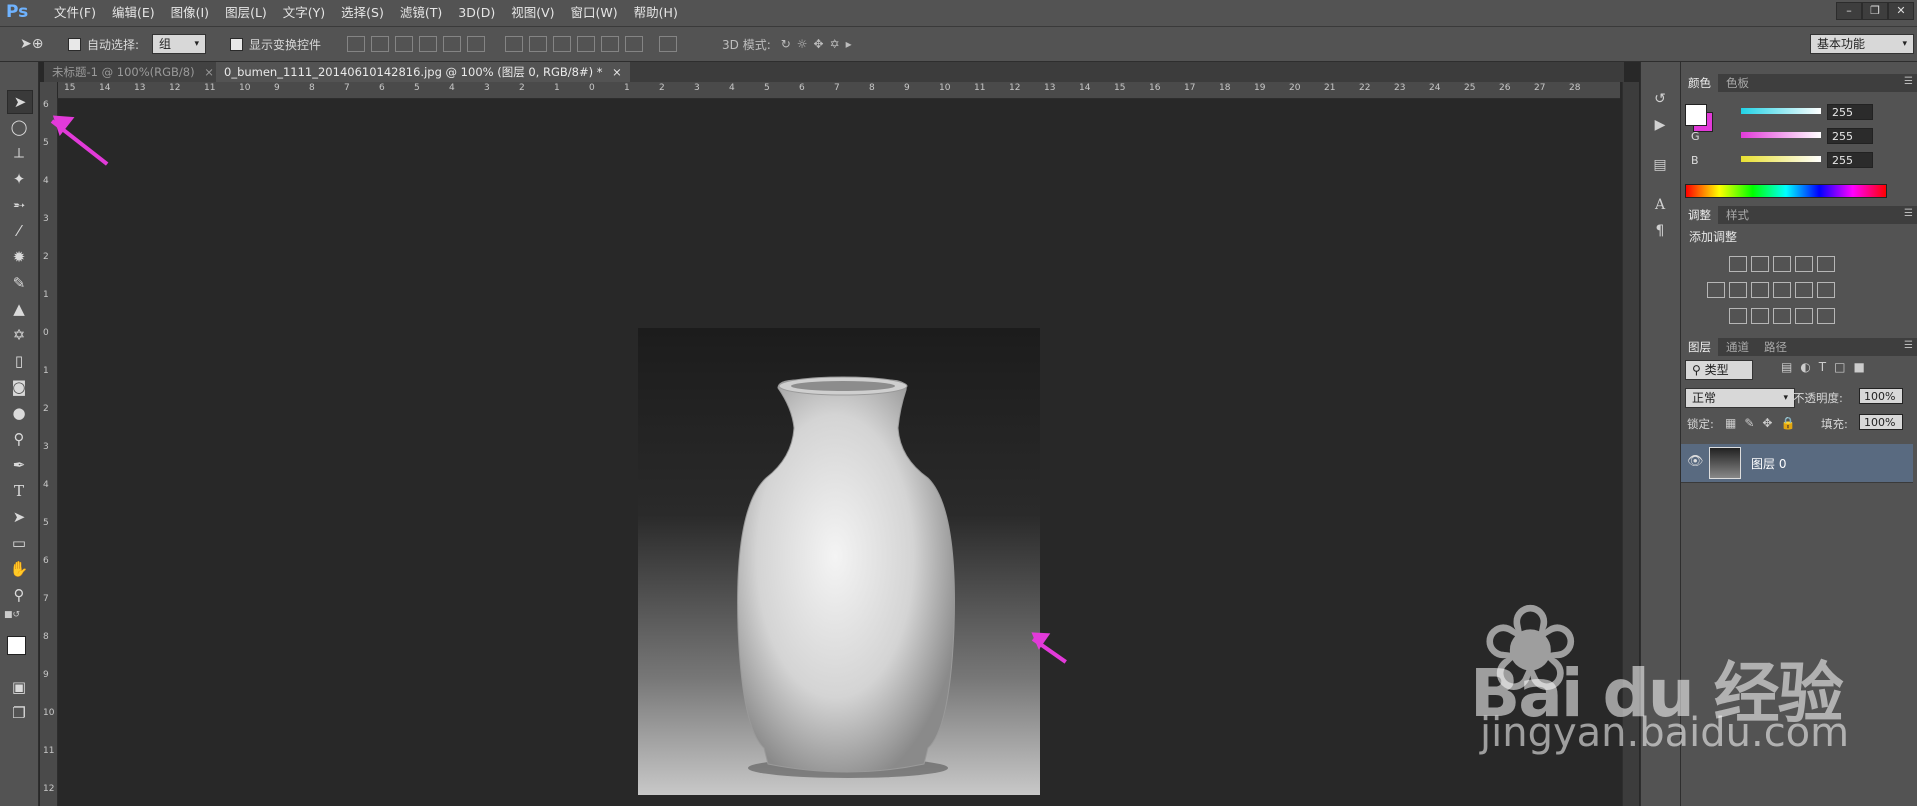  What do you see at coordinates (634, 44) in the screenshot?
I see `distribute-right-icon` at bounding box center [634, 44].